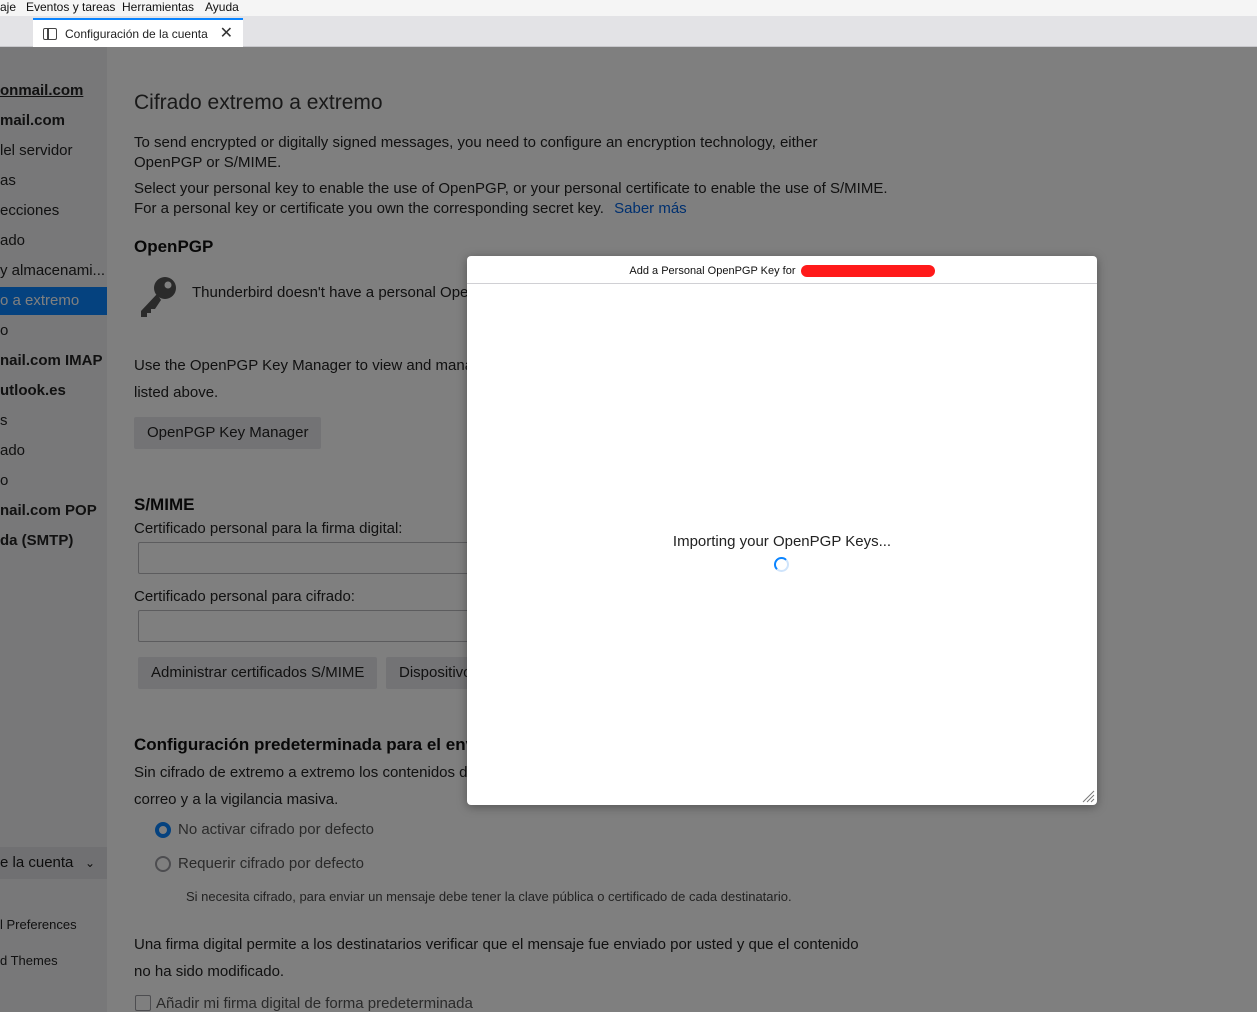  Describe the element at coordinates (628, 8) in the screenshot. I see `menu-bar: aje Eventos y tareas Herramientas Ayuda` at that location.